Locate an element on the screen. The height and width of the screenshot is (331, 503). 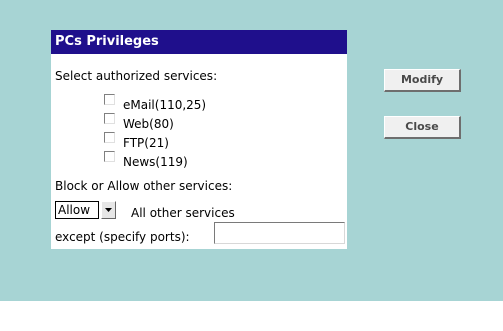
chevron-down-icon is located at coordinates (108, 210).